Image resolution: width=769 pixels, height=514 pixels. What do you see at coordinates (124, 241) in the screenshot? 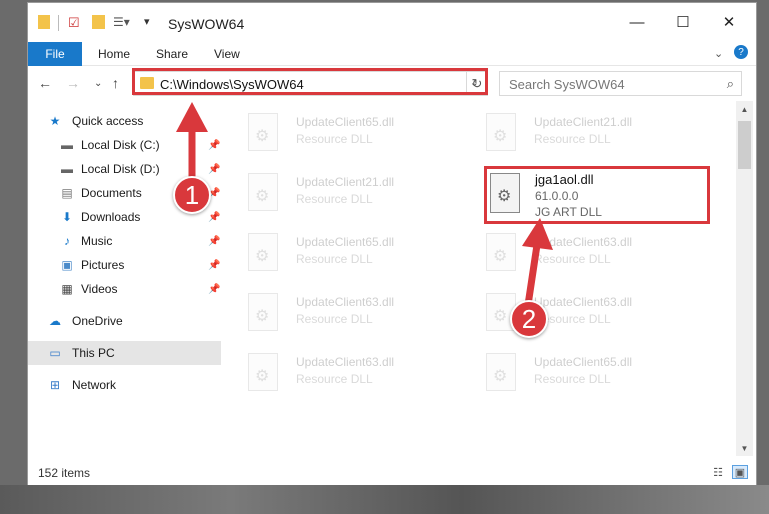
I see `sidebar-item-music: ♪ Music 📌` at bounding box center [124, 241].